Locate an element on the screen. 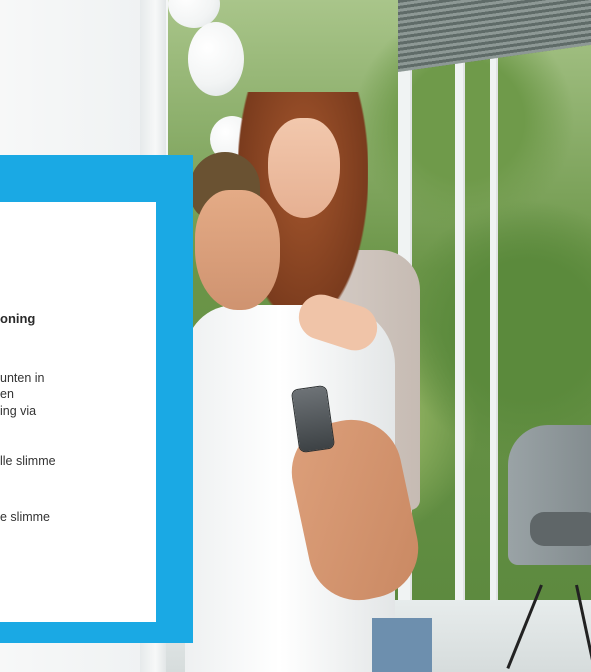 This screenshot has height=672, width=591. jeans is located at coordinates (402, 645).